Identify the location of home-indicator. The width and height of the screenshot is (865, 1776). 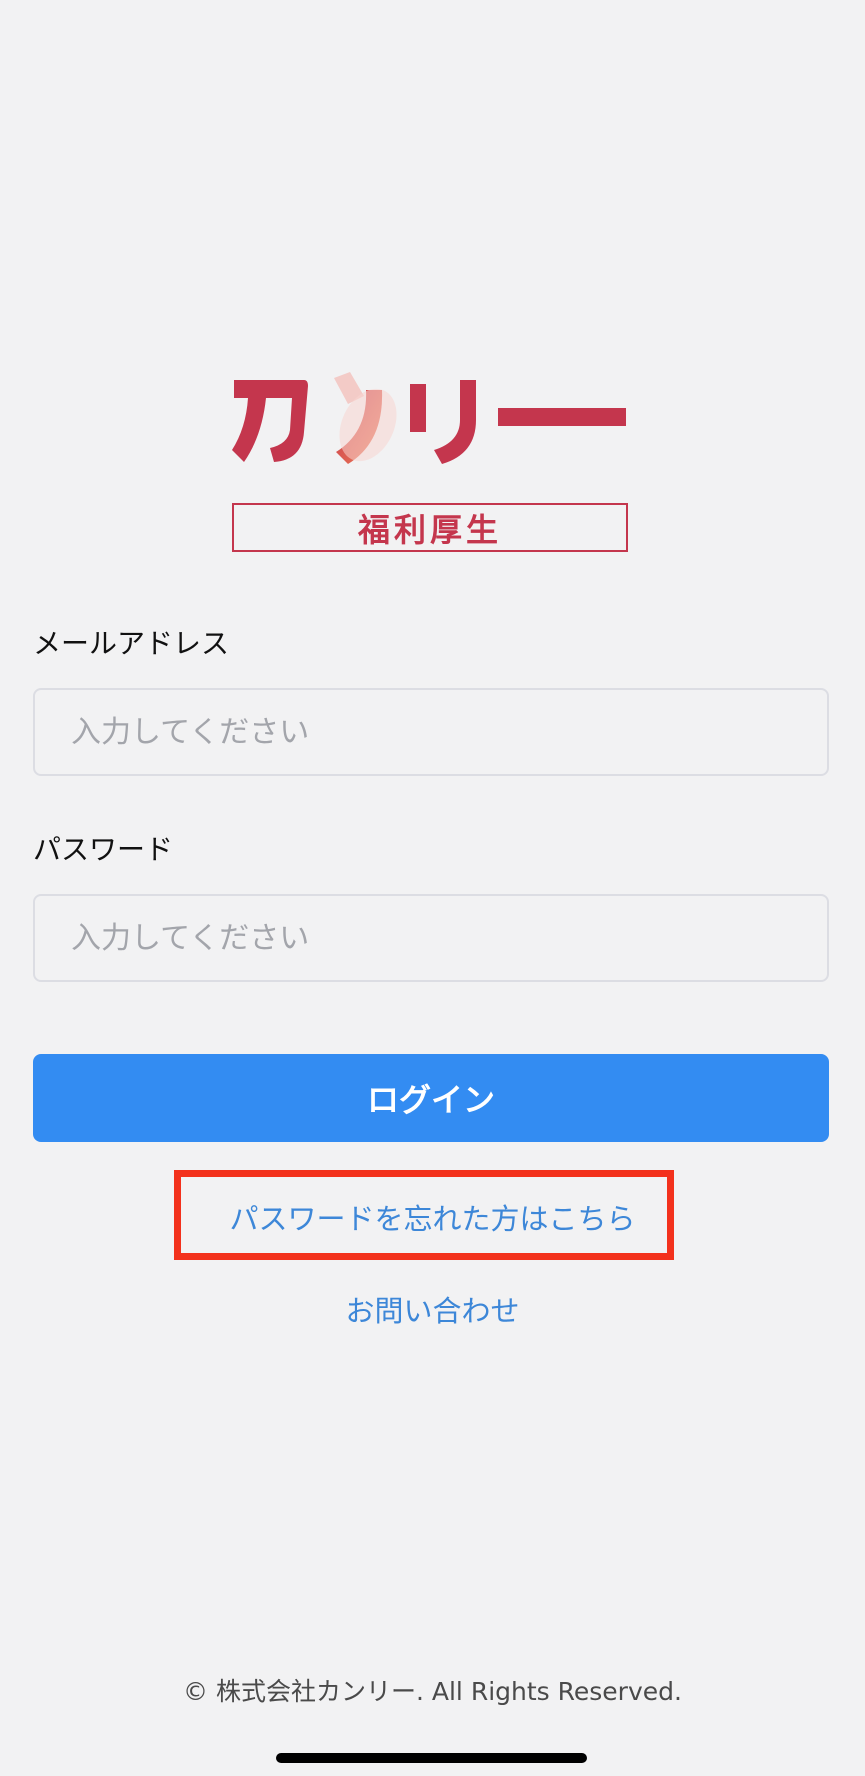
(431, 1758).